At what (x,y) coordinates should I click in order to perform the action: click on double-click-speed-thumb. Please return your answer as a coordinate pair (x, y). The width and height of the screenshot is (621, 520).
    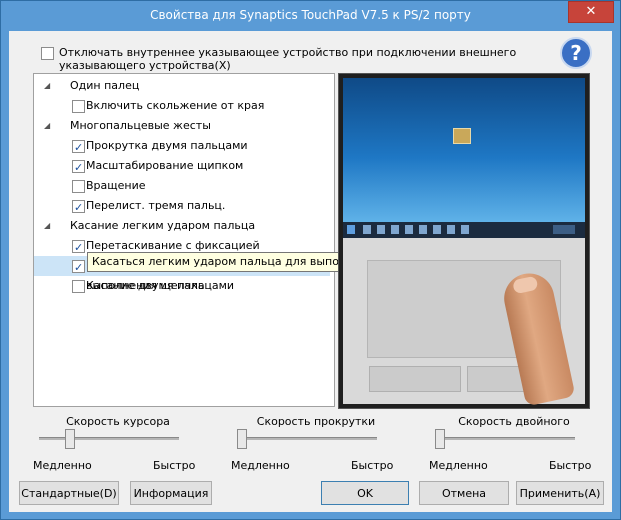
    Looking at the image, I should click on (440, 439).